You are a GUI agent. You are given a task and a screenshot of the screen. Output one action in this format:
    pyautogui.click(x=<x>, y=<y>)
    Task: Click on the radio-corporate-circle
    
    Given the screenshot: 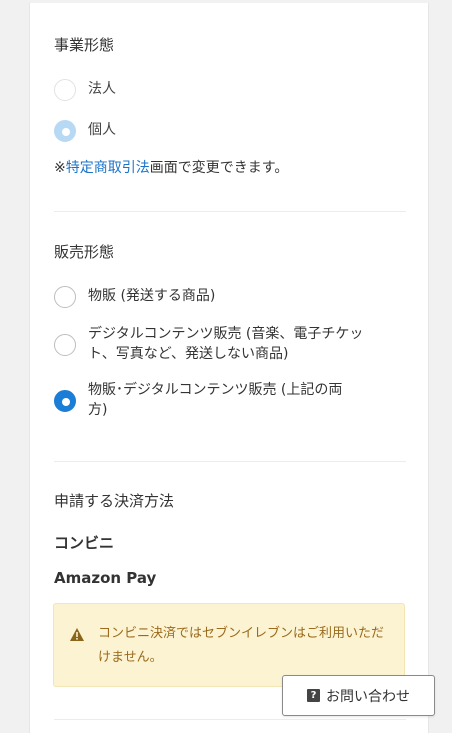 What is the action you would take?
    pyautogui.click(x=65, y=90)
    